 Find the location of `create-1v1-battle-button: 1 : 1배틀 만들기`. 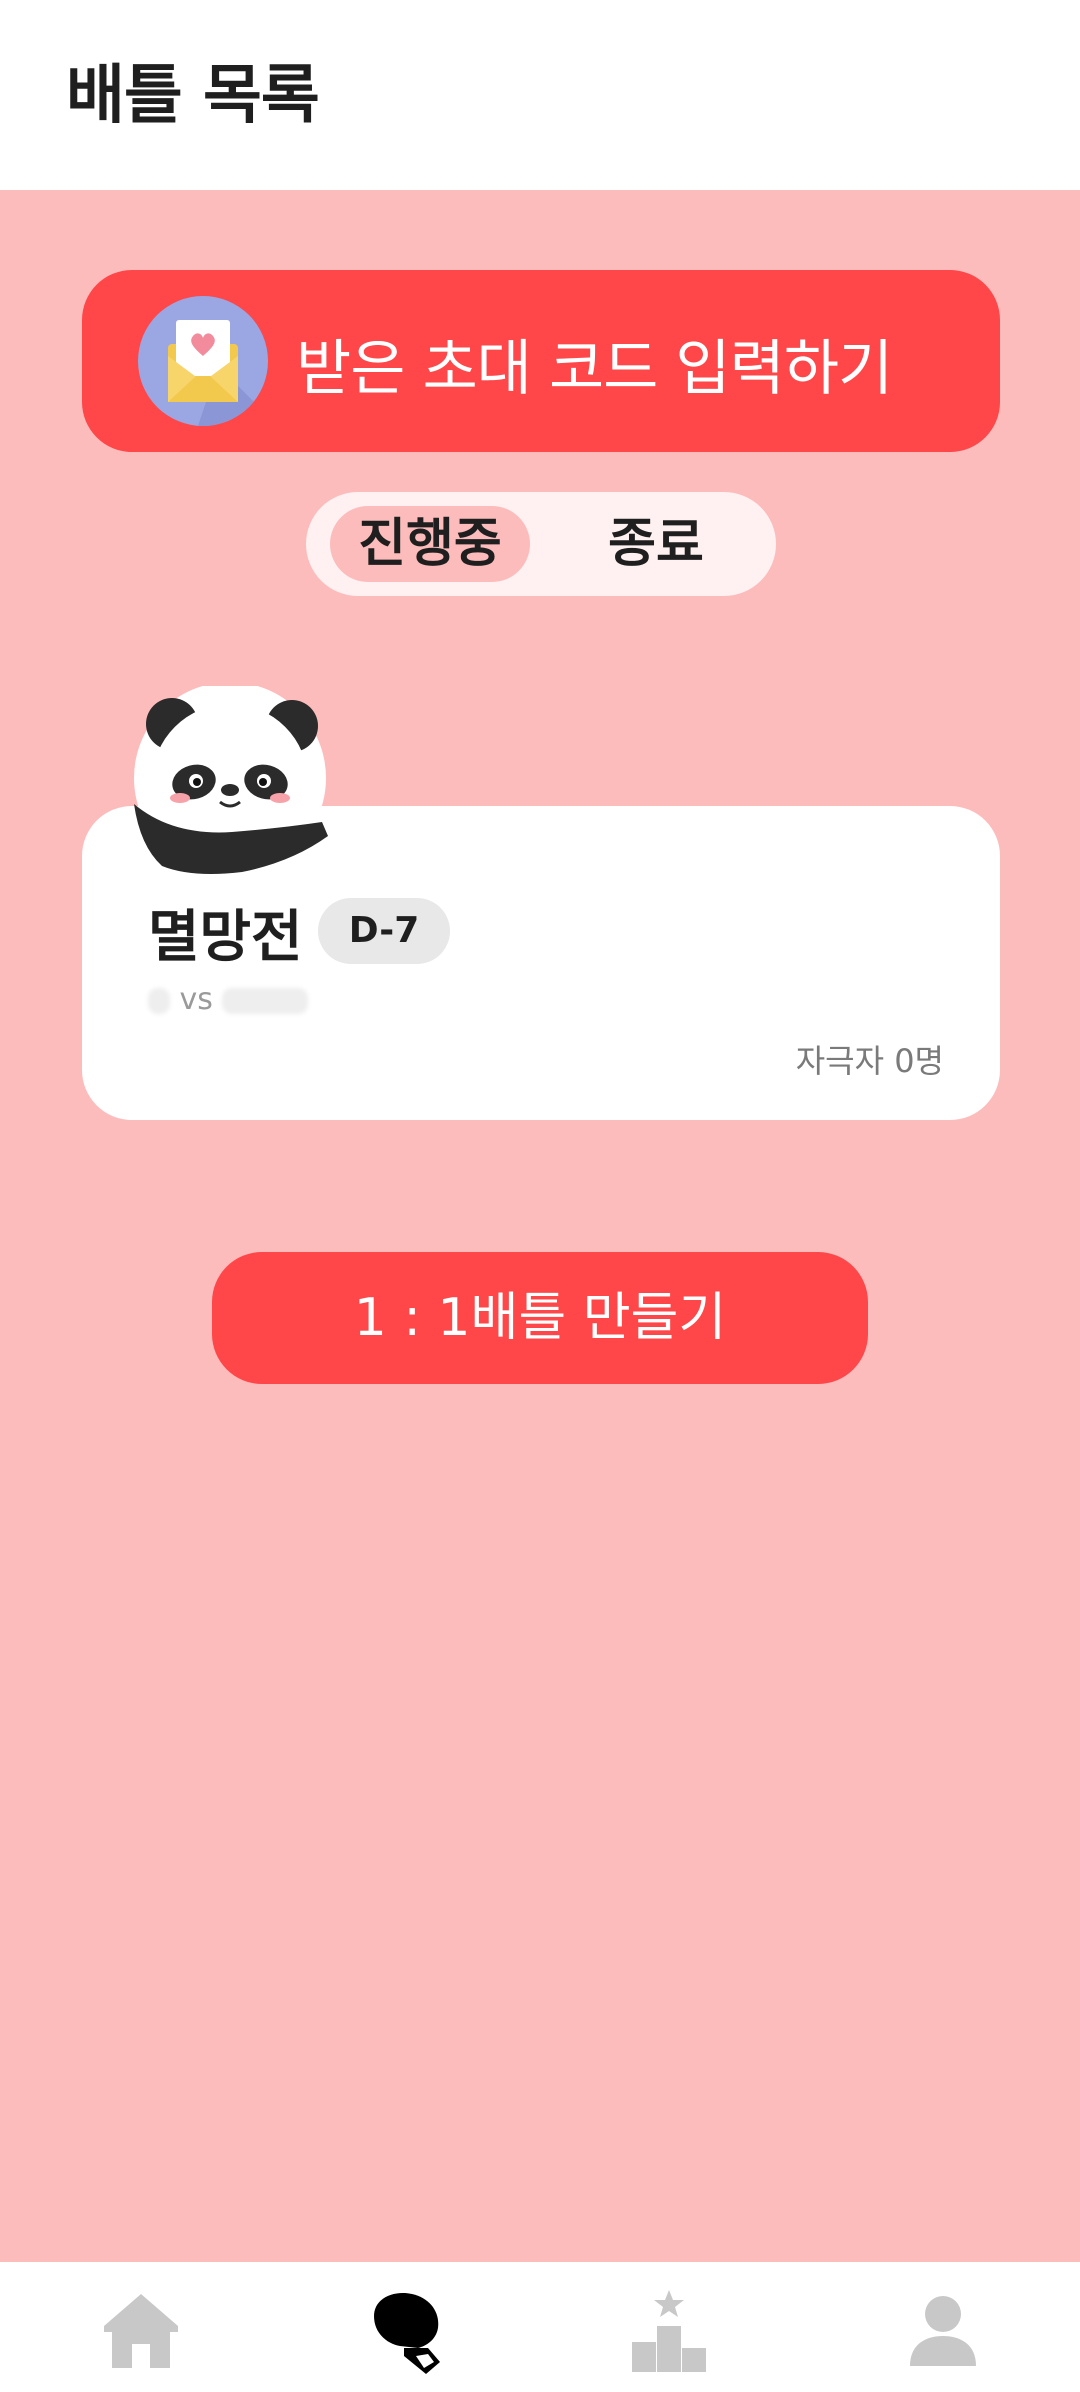

create-1v1-battle-button: 1 : 1배틀 만들기 is located at coordinates (540, 1318).